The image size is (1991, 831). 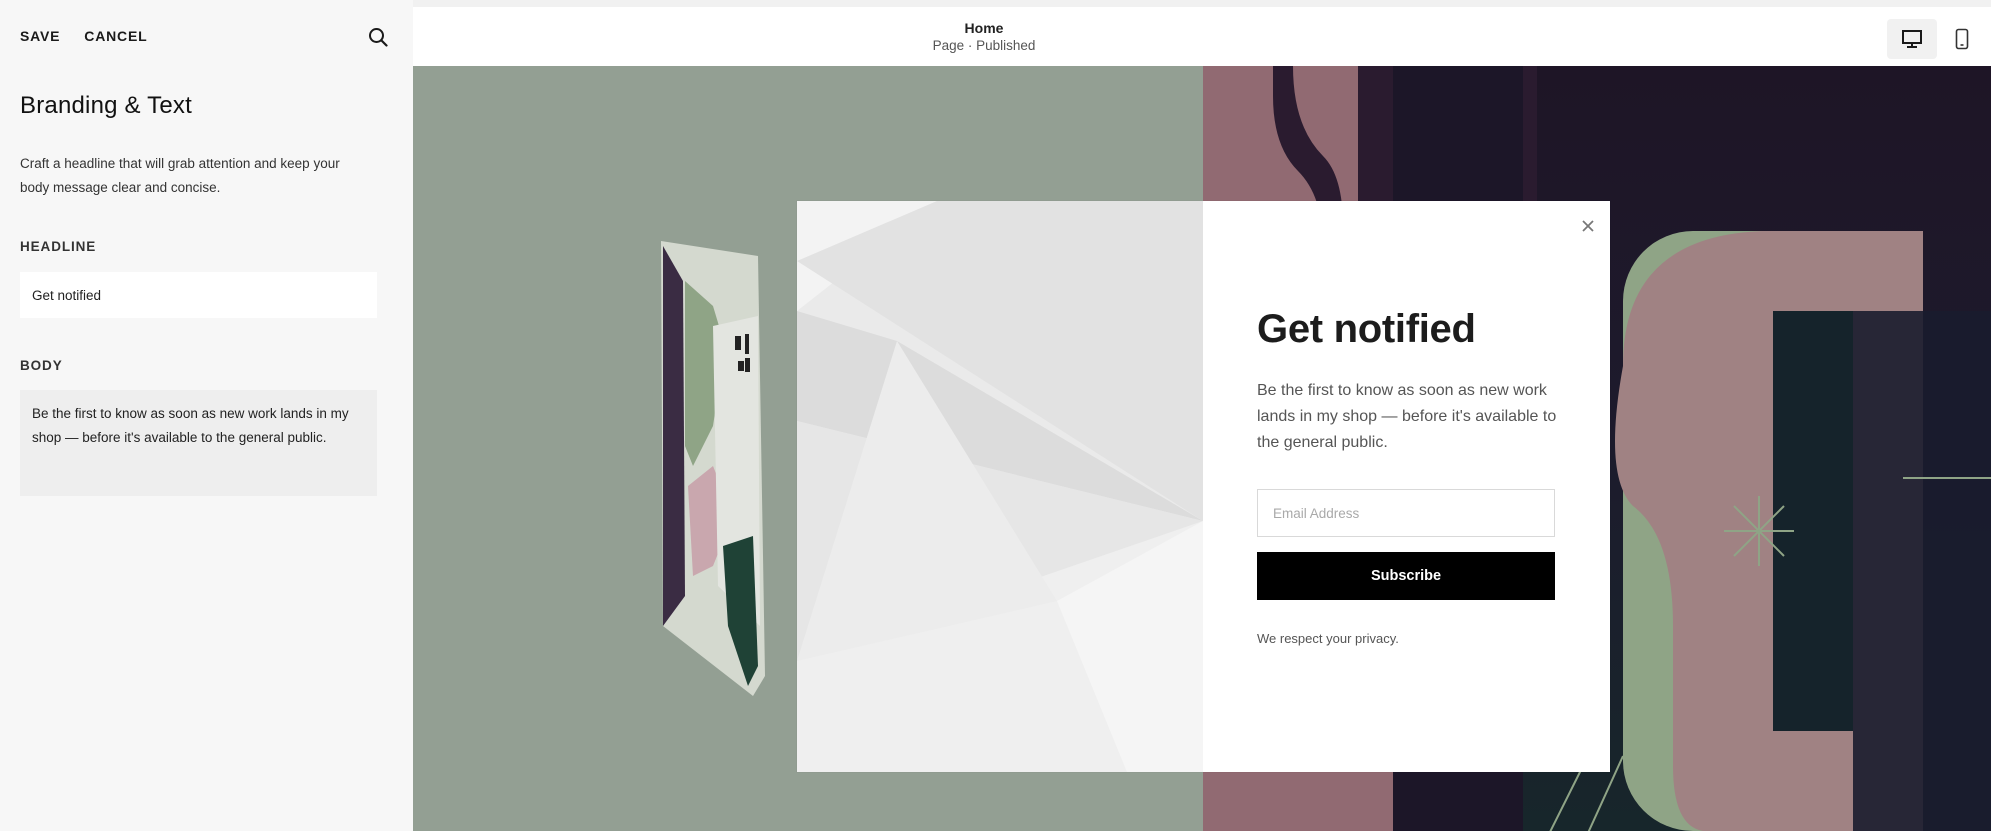 I want to click on email-field, so click(x=1406, y=513).